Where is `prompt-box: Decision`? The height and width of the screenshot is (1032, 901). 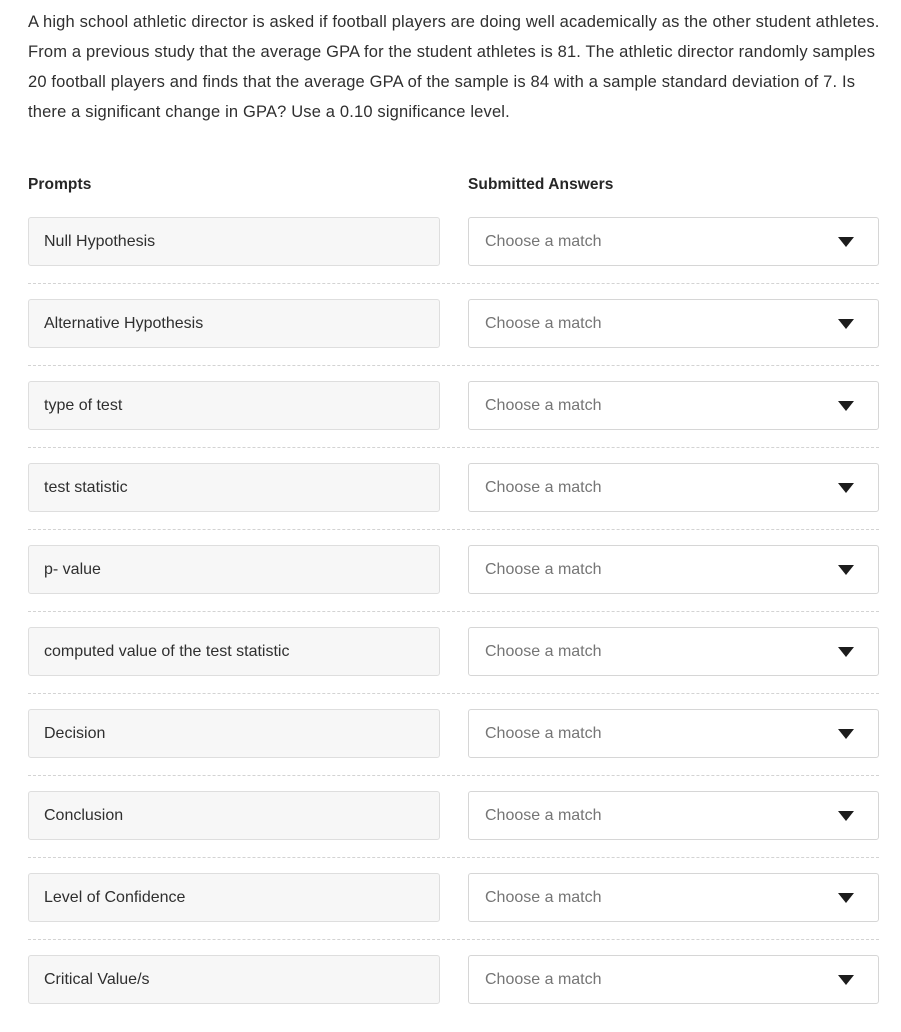
prompt-box: Decision is located at coordinates (234, 733).